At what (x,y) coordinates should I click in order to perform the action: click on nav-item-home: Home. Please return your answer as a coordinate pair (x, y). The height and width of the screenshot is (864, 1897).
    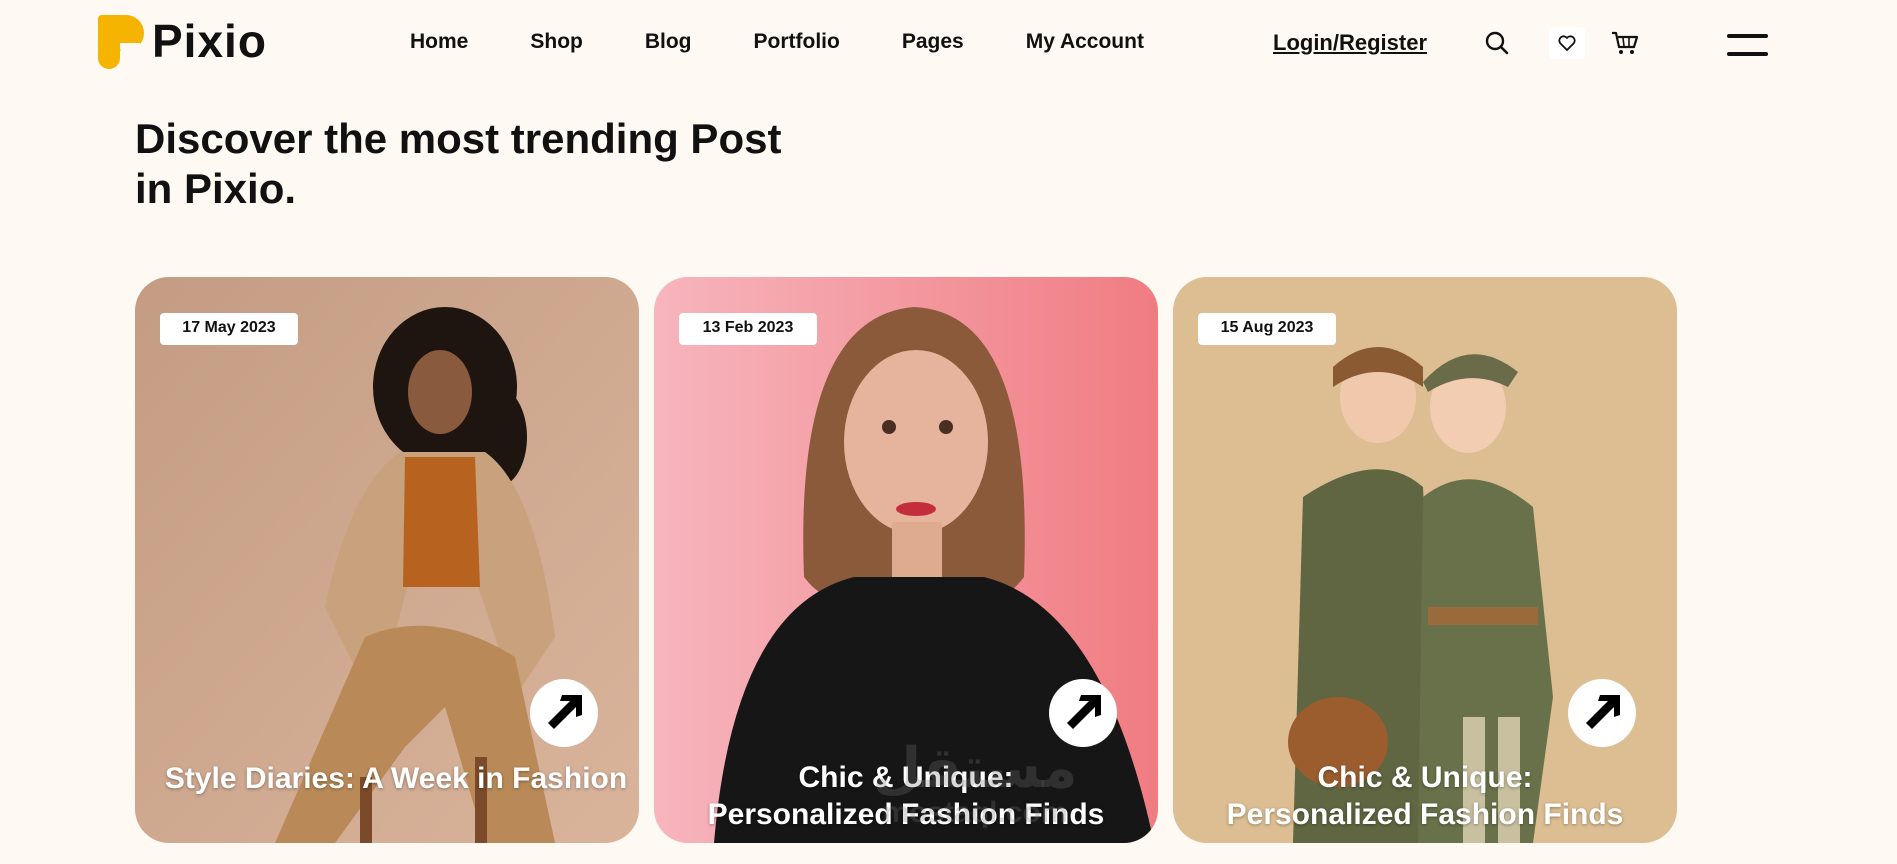
    Looking at the image, I should click on (439, 42).